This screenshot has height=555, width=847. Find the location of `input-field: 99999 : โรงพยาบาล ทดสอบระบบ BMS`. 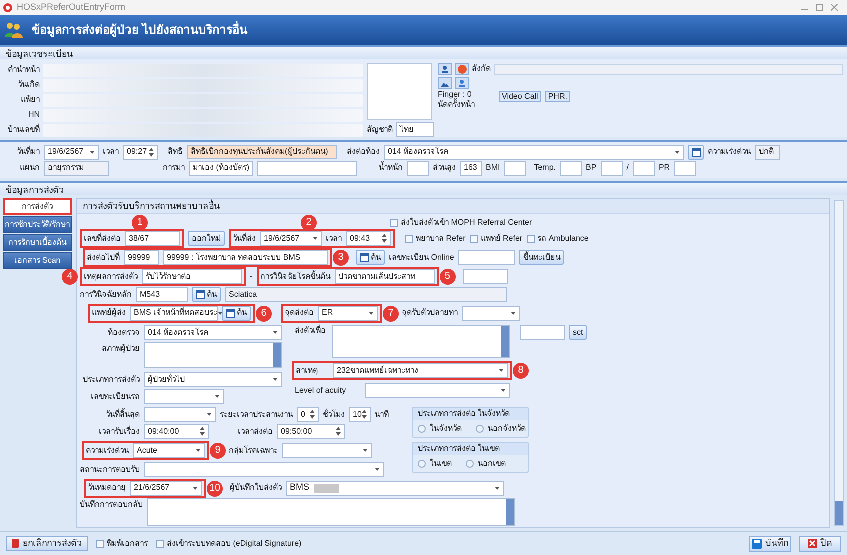

input-field: 99999 : โรงพยาบาล ทดสอบระบบ BMS is located at coordinates (245, 257).